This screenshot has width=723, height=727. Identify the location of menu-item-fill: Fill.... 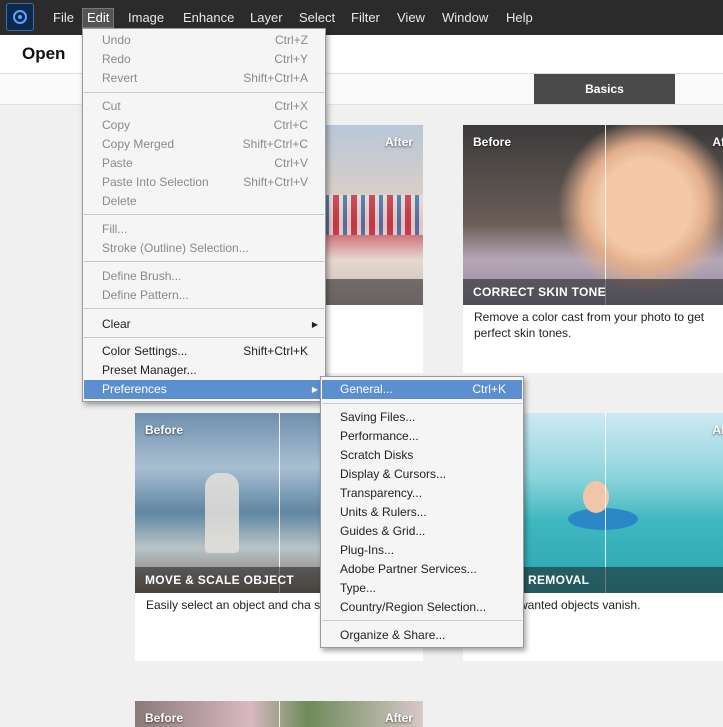
(204, 229).